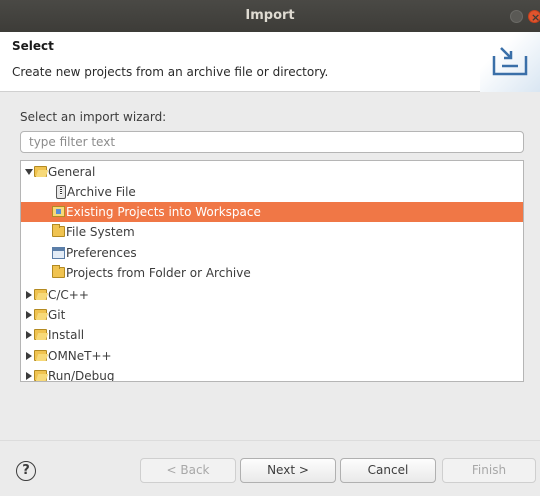  What do you see at coordinates (534, 18) in the screenshot?
I see `close-icon` at bounding box center [534, 18].